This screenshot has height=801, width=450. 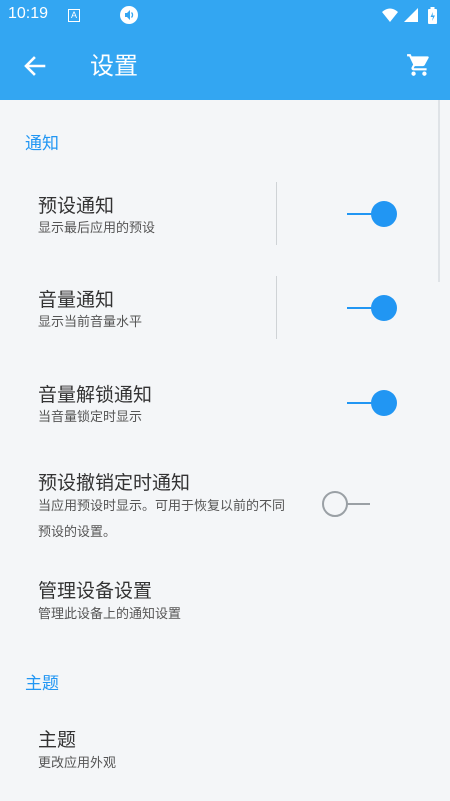 I want to click on status-bar: 10:19 A, so click(x=225, y=16).